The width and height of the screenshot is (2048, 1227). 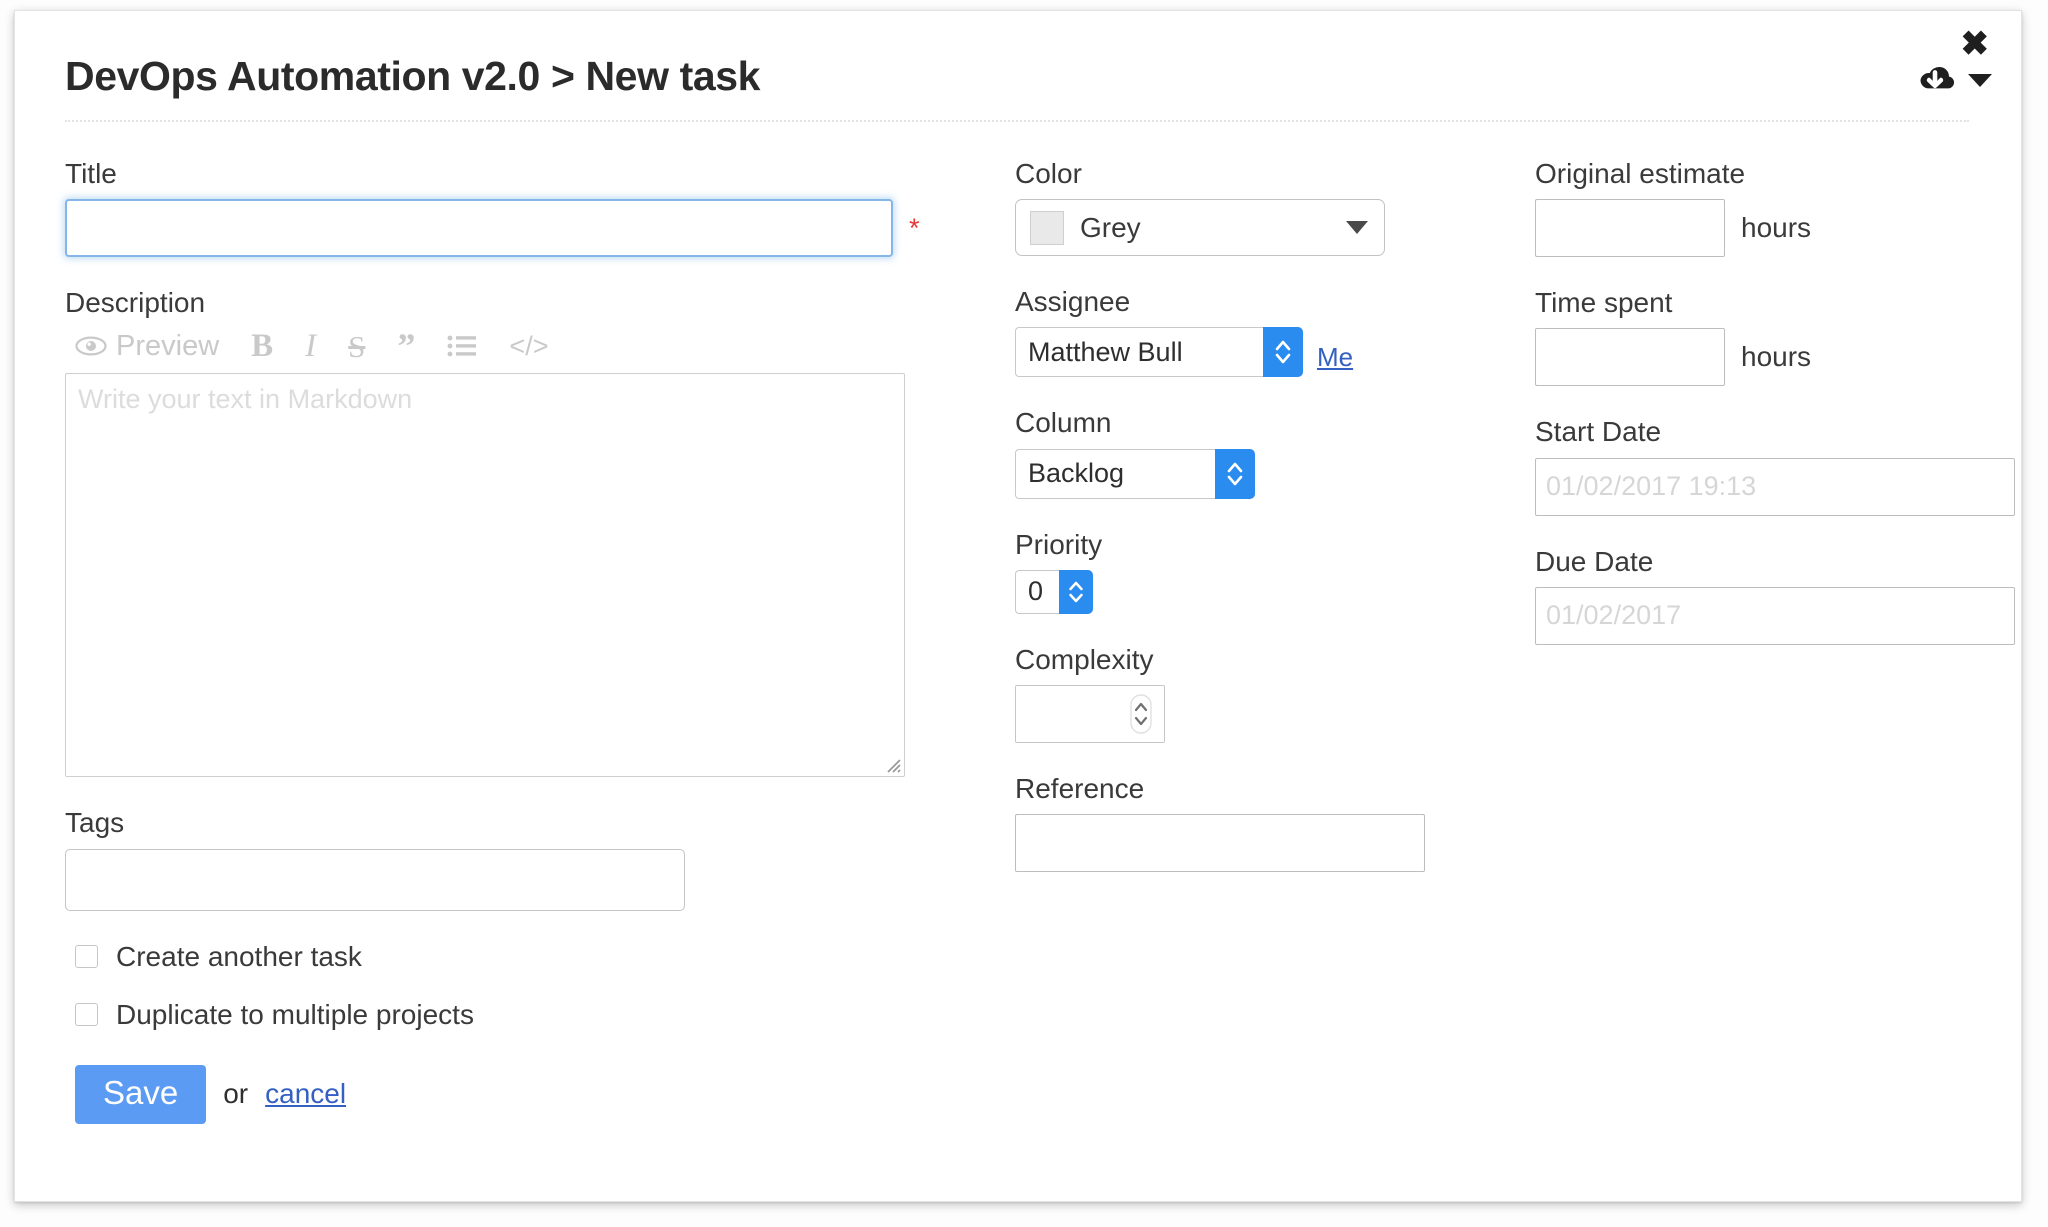 I want to click on time-spent-label: Time spent, so click(x=1604, y=303).